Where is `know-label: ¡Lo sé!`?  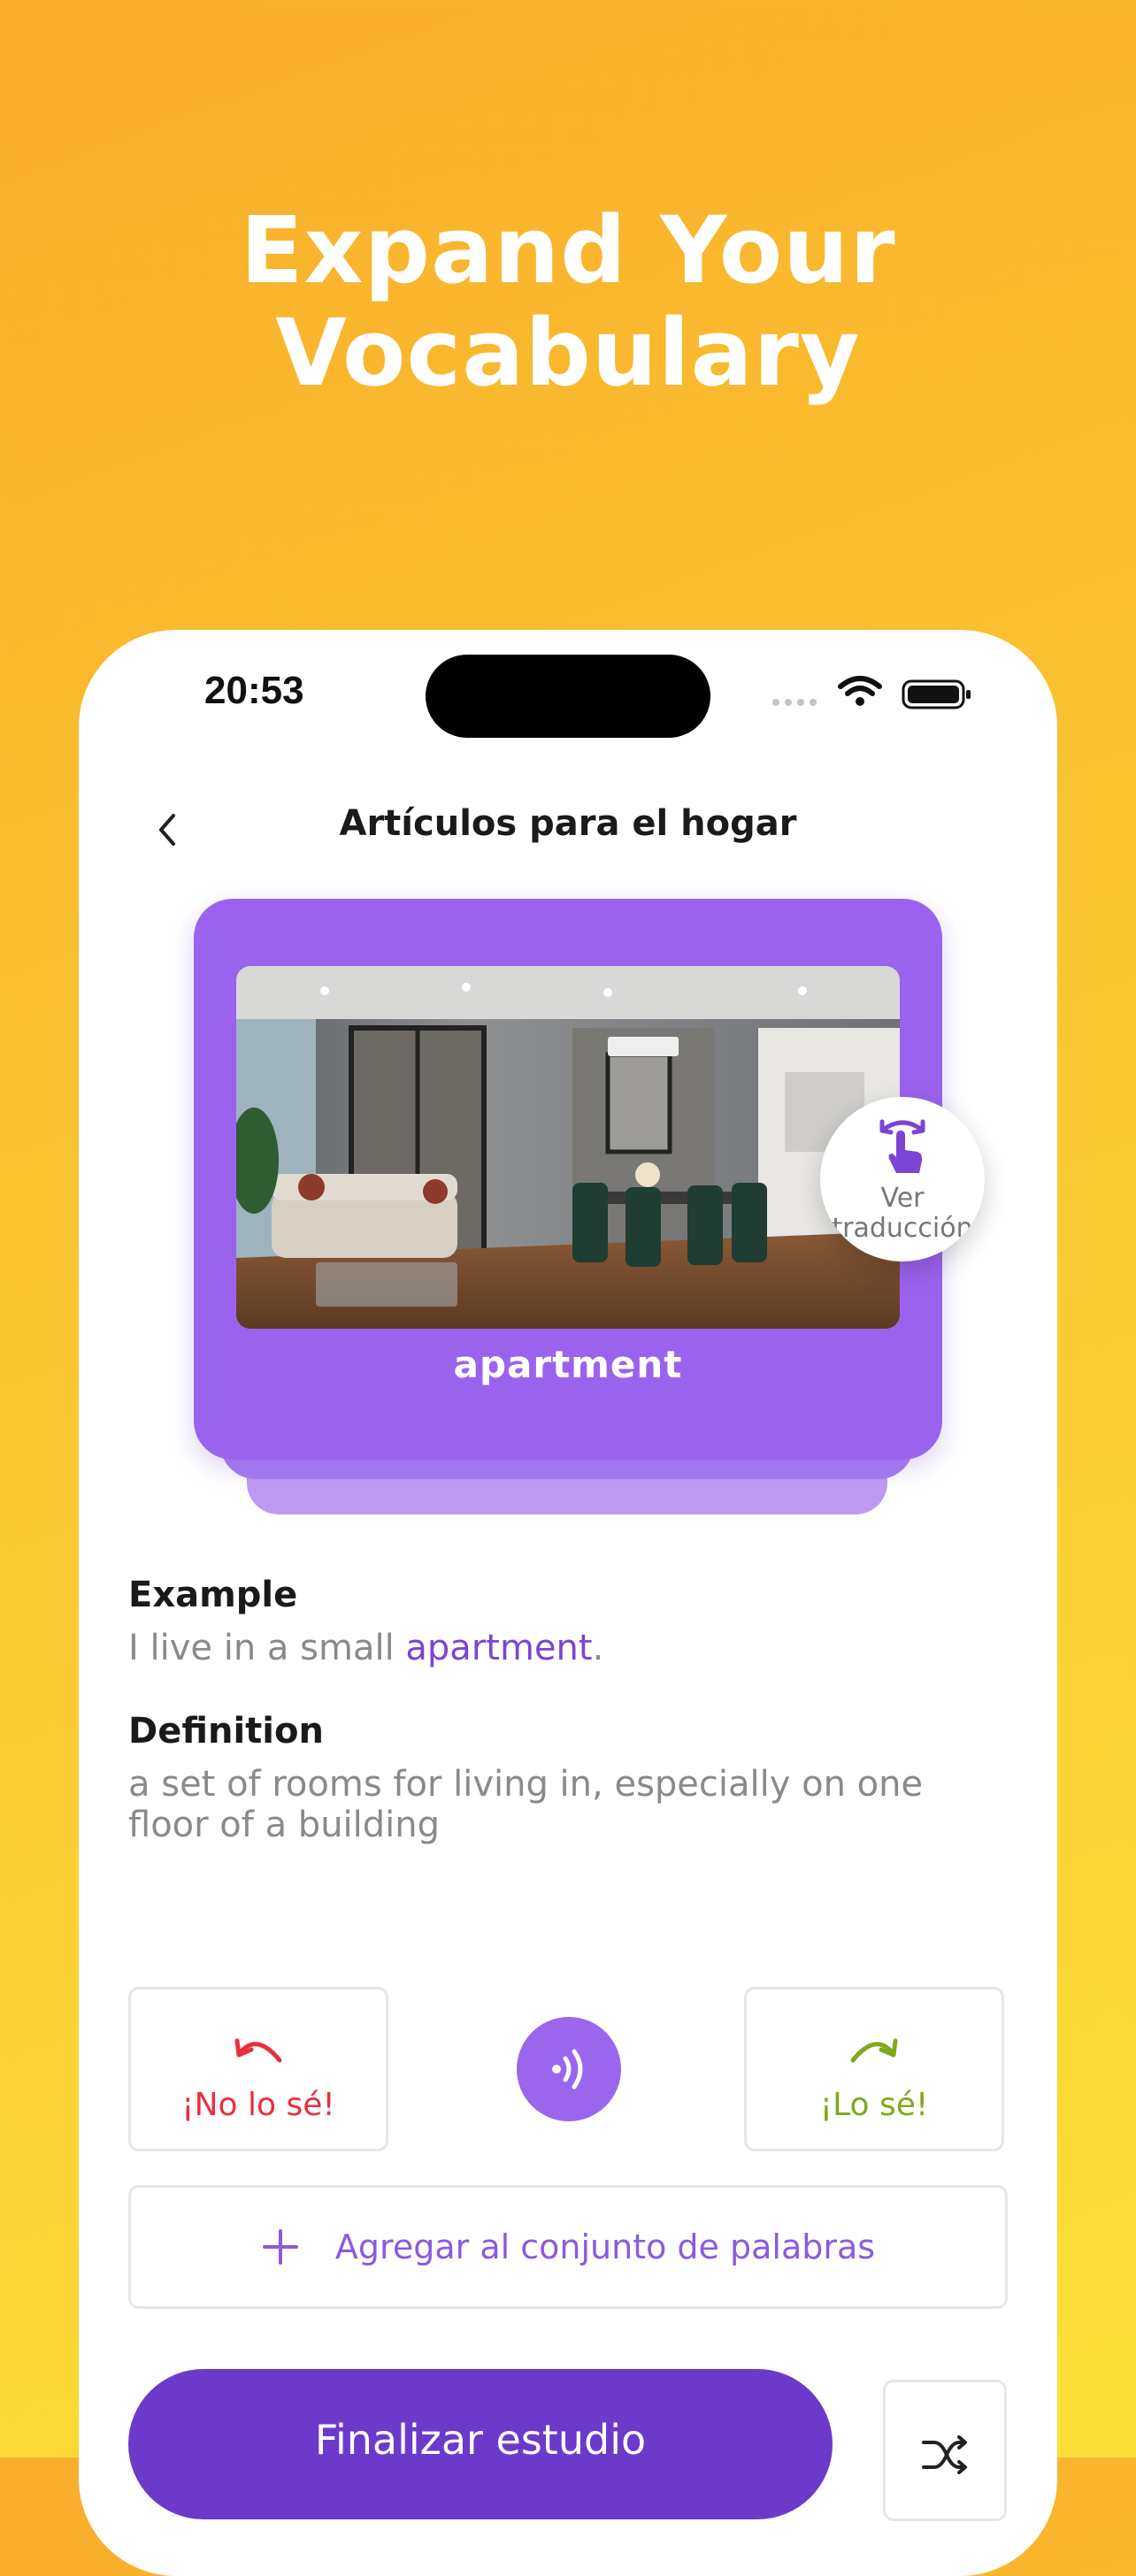 know-label: ¡Lo sé! is located at coordinates (874, 2105).